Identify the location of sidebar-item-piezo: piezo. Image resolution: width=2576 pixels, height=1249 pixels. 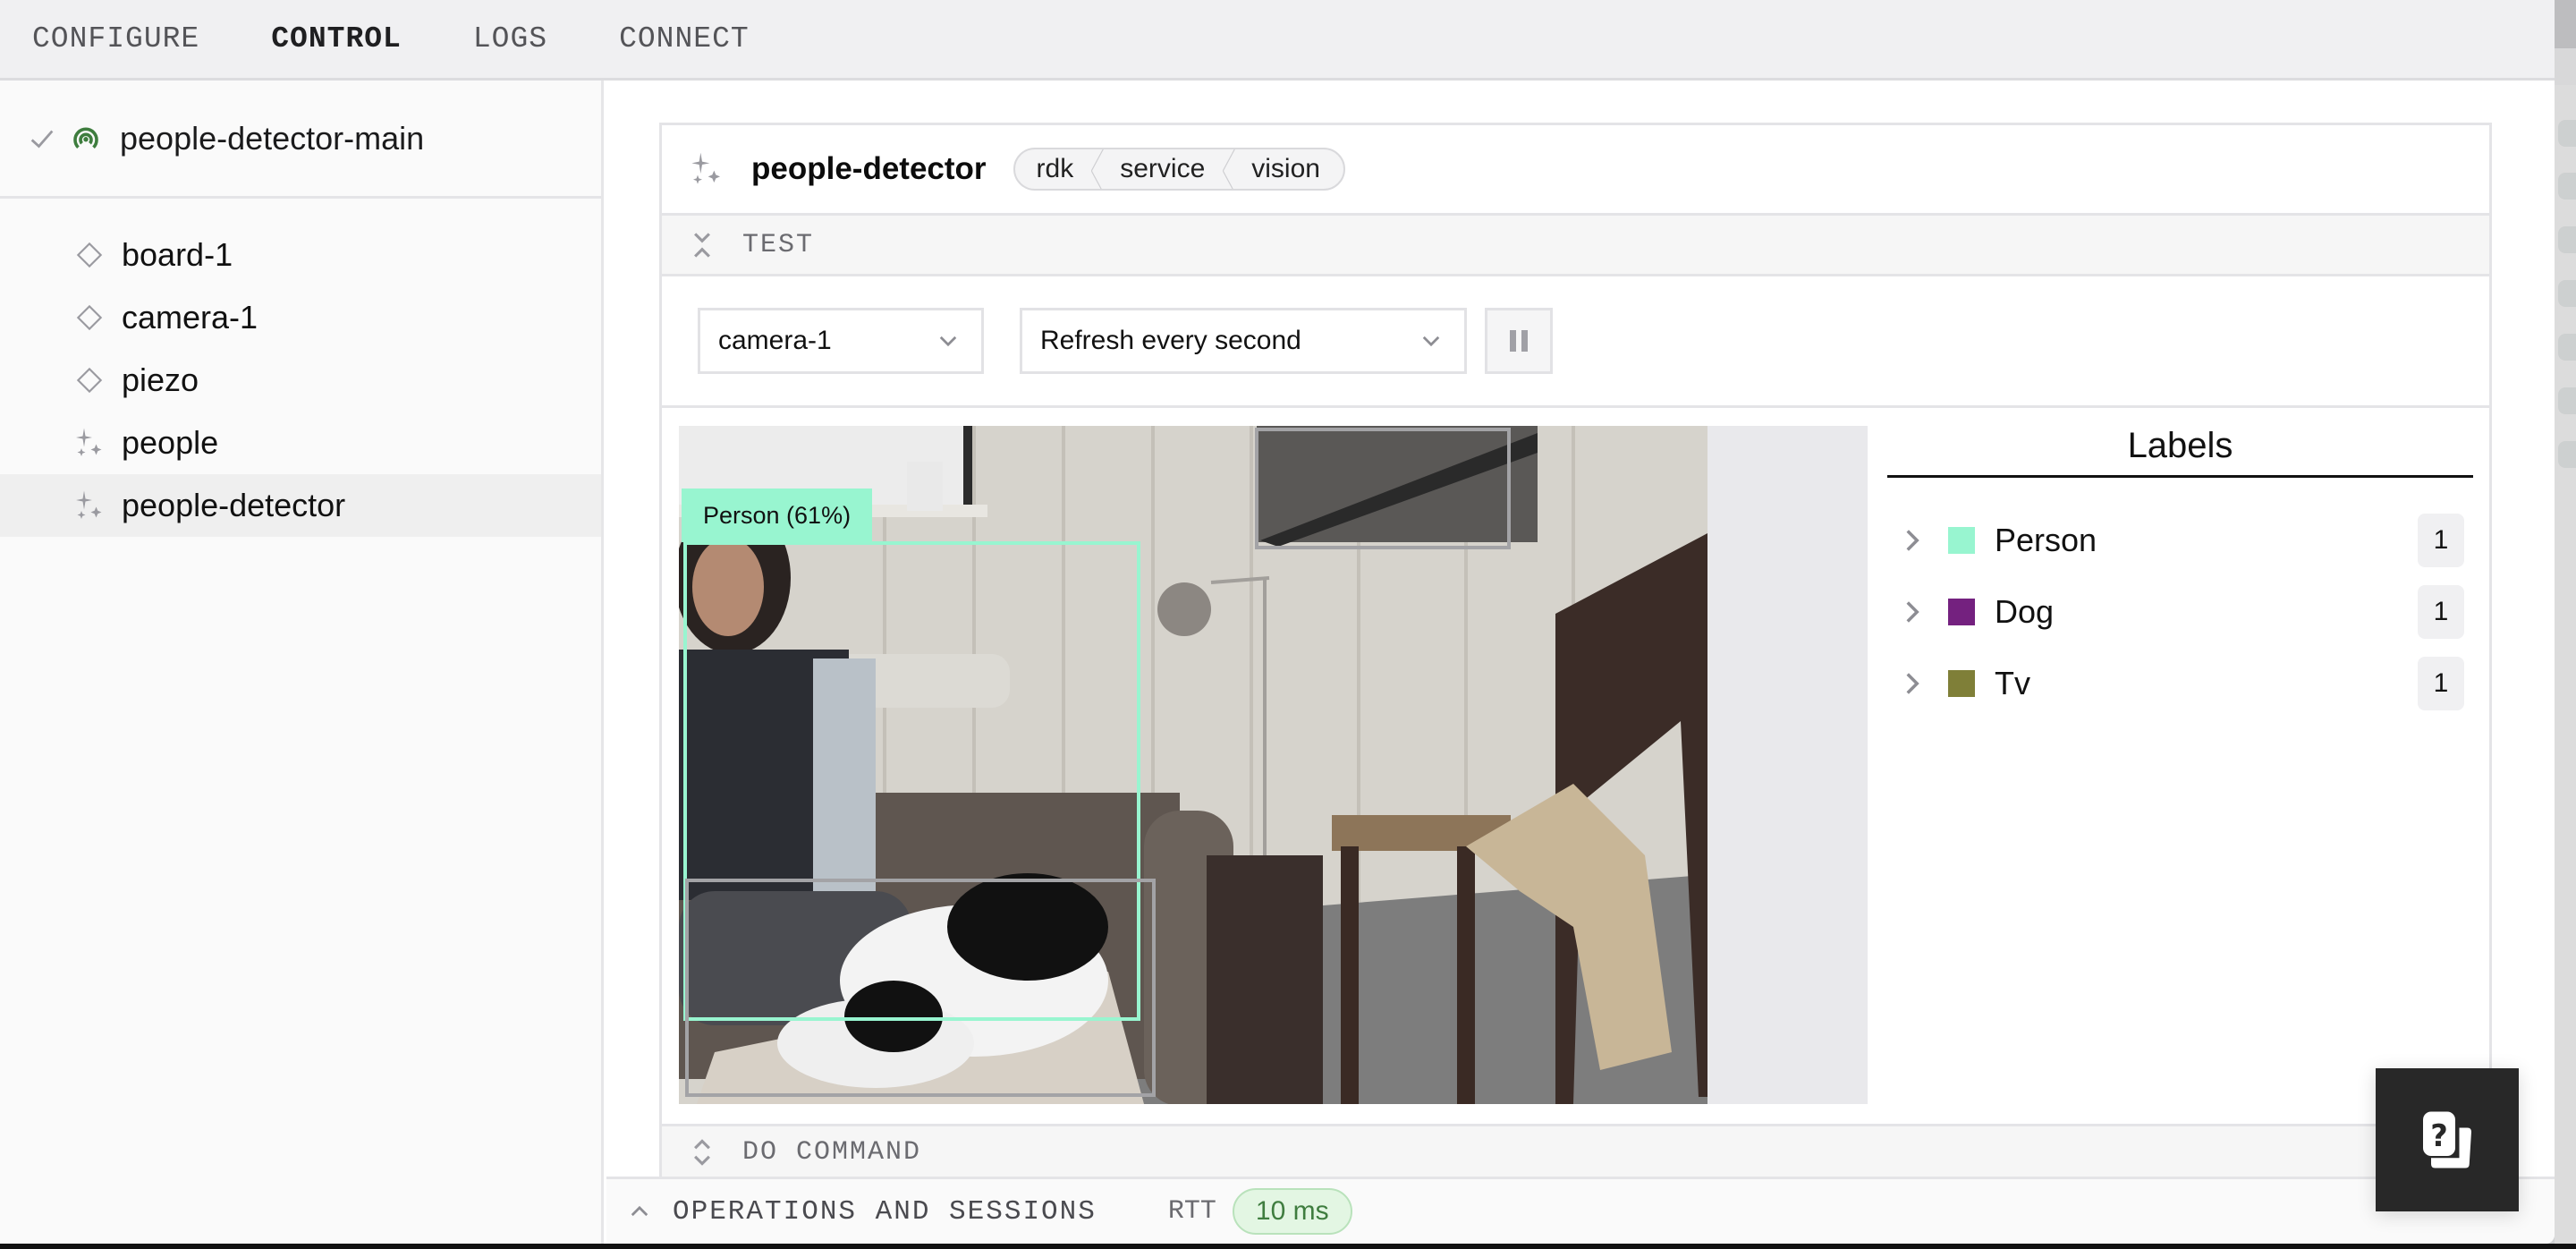
(300, 380).